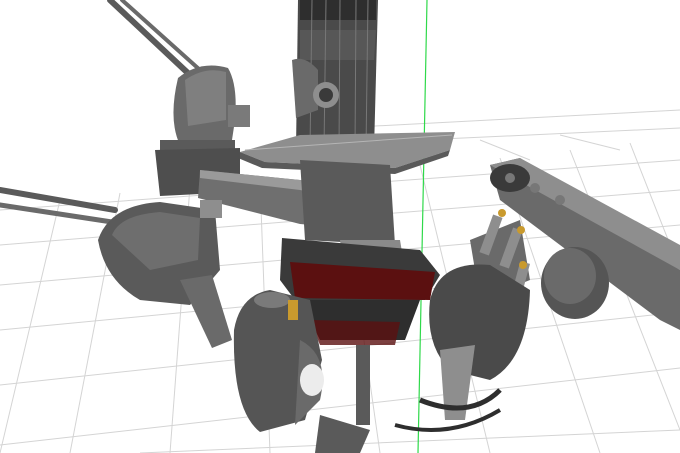 The height and width of the screenshot is (453, 680). Describe the element at coordinates (335, 75) in the screenshot. I see `funnel-tower` at that location.